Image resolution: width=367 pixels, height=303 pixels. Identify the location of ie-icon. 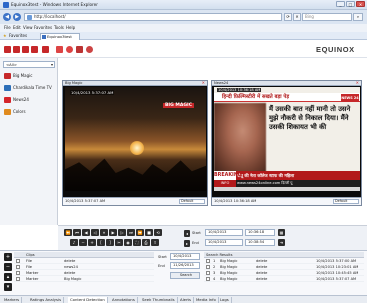
(6, 5).